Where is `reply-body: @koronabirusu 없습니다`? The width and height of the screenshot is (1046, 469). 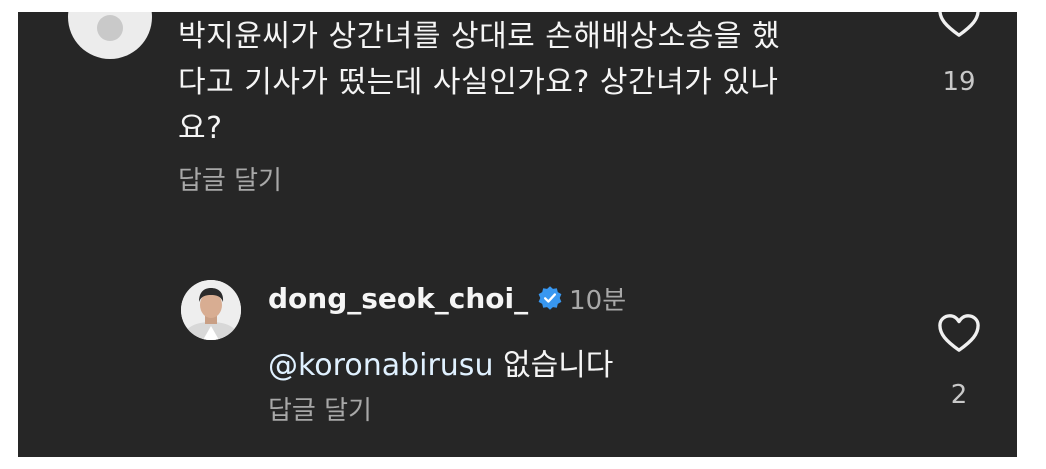 reply-body: @koronabirusu 없습니다 is located at coordinates (440, 362).